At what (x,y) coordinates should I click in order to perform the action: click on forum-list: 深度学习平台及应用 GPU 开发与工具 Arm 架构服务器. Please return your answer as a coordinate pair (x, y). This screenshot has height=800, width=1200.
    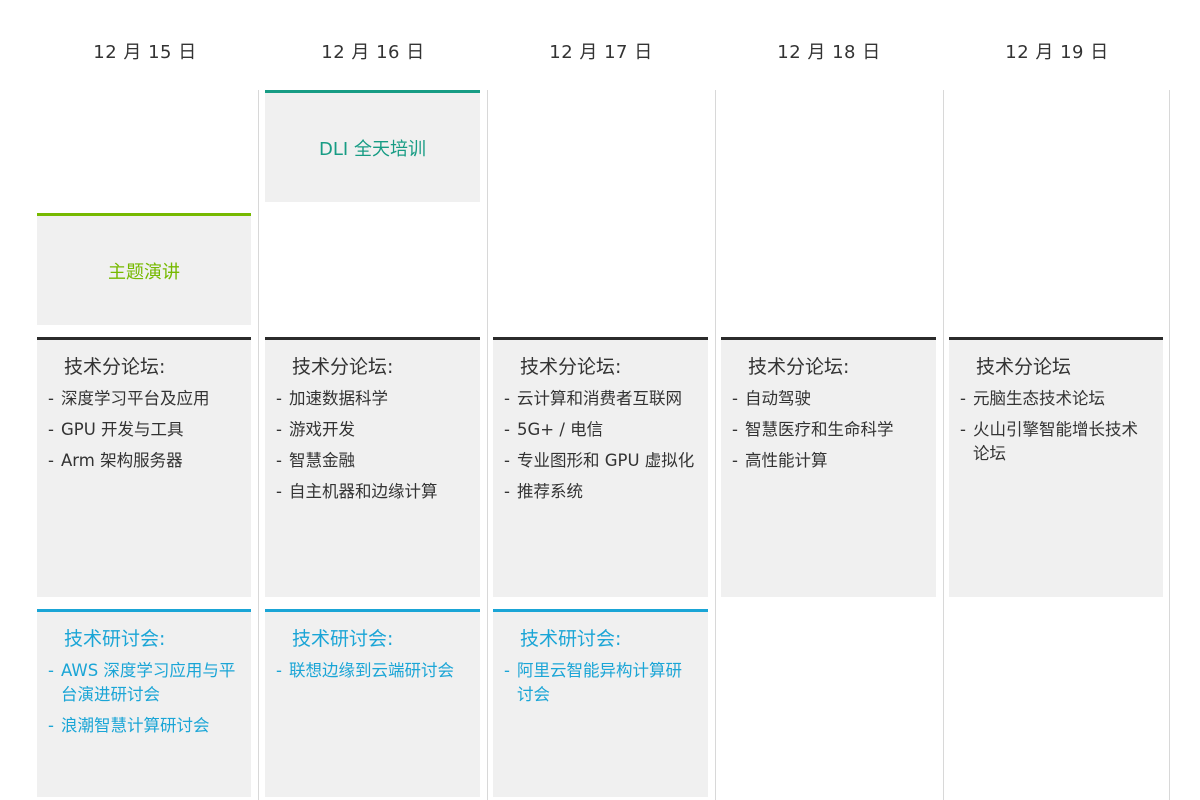
    Looking at the image, I should click on (144, 430).